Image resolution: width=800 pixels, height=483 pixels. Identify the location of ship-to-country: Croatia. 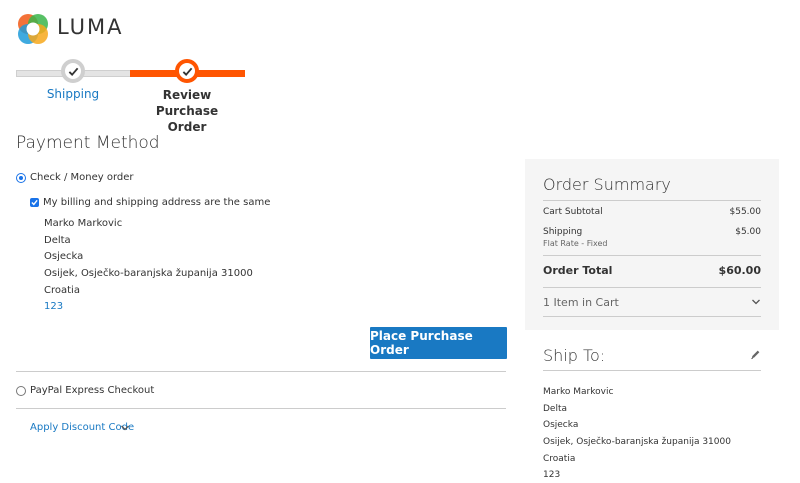
(559, 459).